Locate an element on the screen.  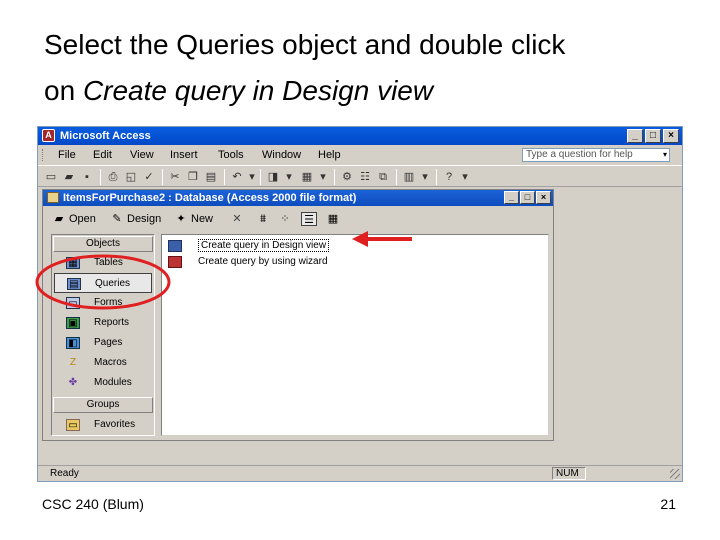
large-icons-button: ⩩ is located at coordinates (263, 219).